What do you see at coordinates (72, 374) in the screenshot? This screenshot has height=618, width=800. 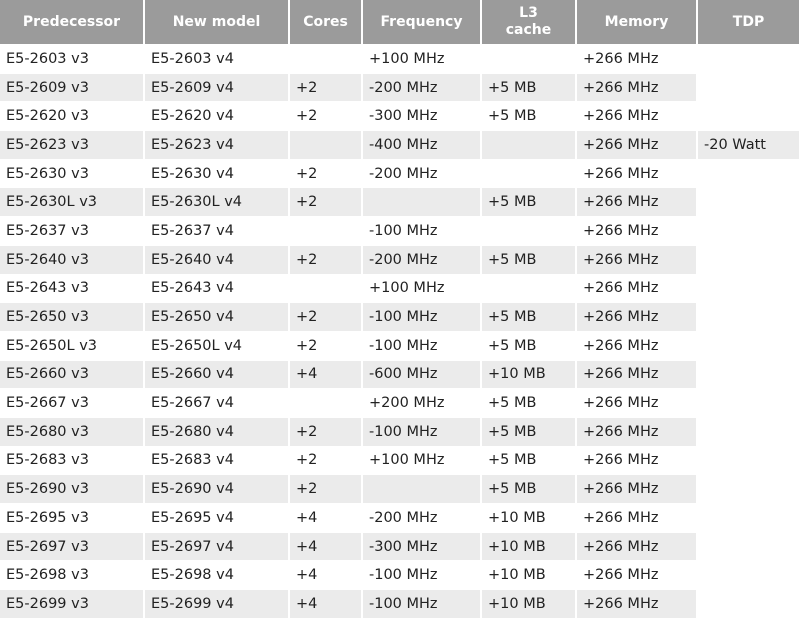 I see `cell-predecessor: E5-2660 v3` at bounding box center [72, 374].